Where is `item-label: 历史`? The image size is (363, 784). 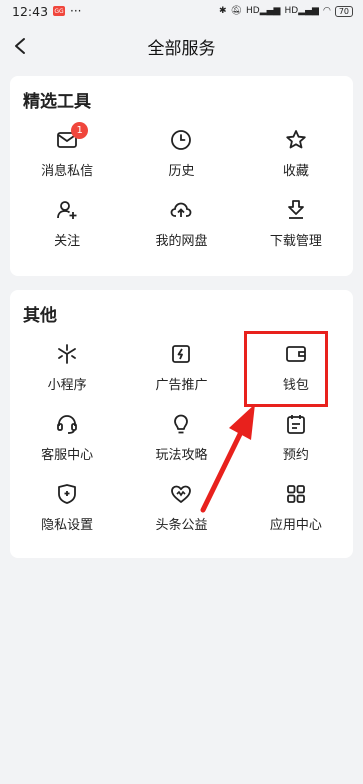 item-label: 历史 is located at coordinates (181, 171).